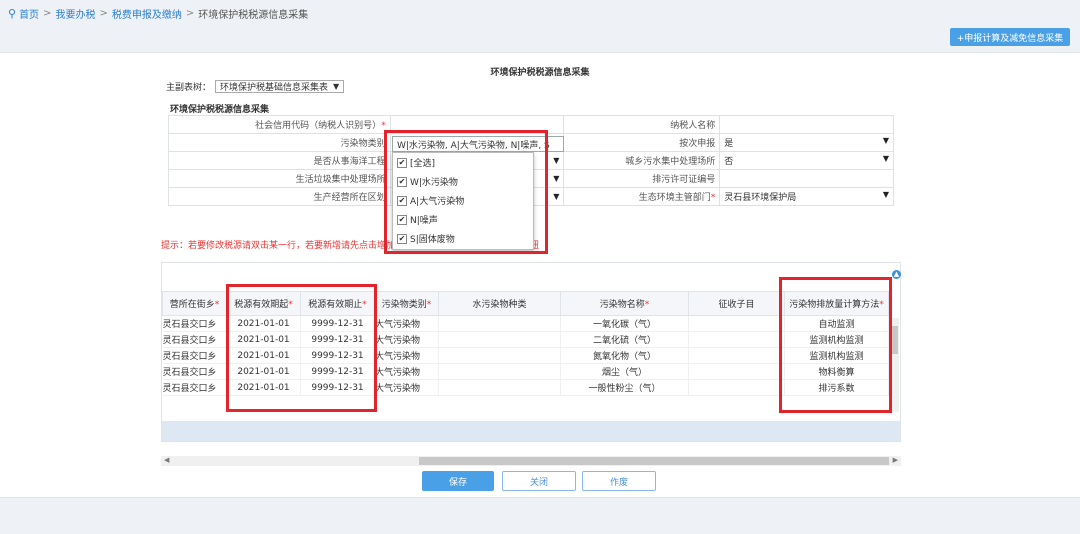 Image resolution: width=1080 pixels, height=534 pixels. I want to click on table-cell: 氮氧化物（气）, so click(624, 355).